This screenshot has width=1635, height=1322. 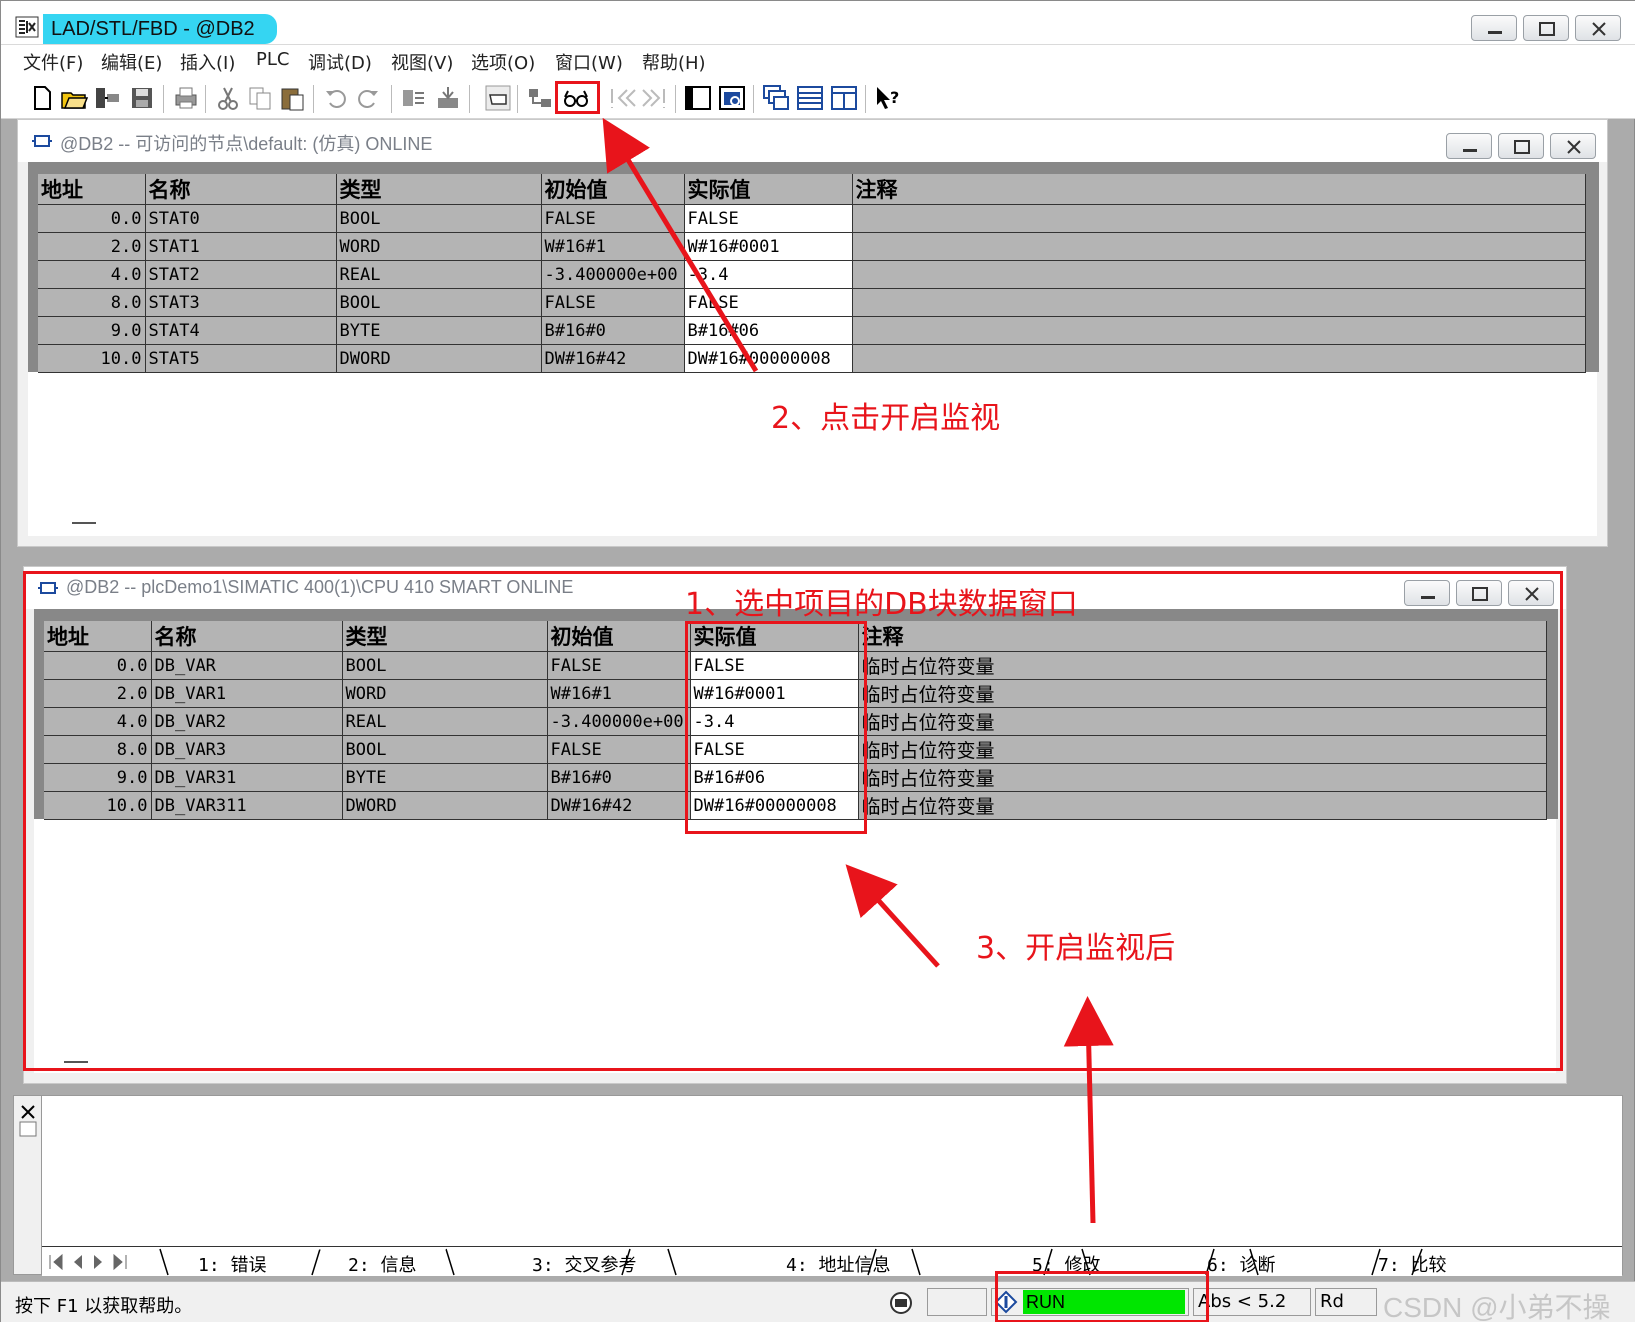 I want to click on address-cell: 9.0, so click(x=92, y=330).